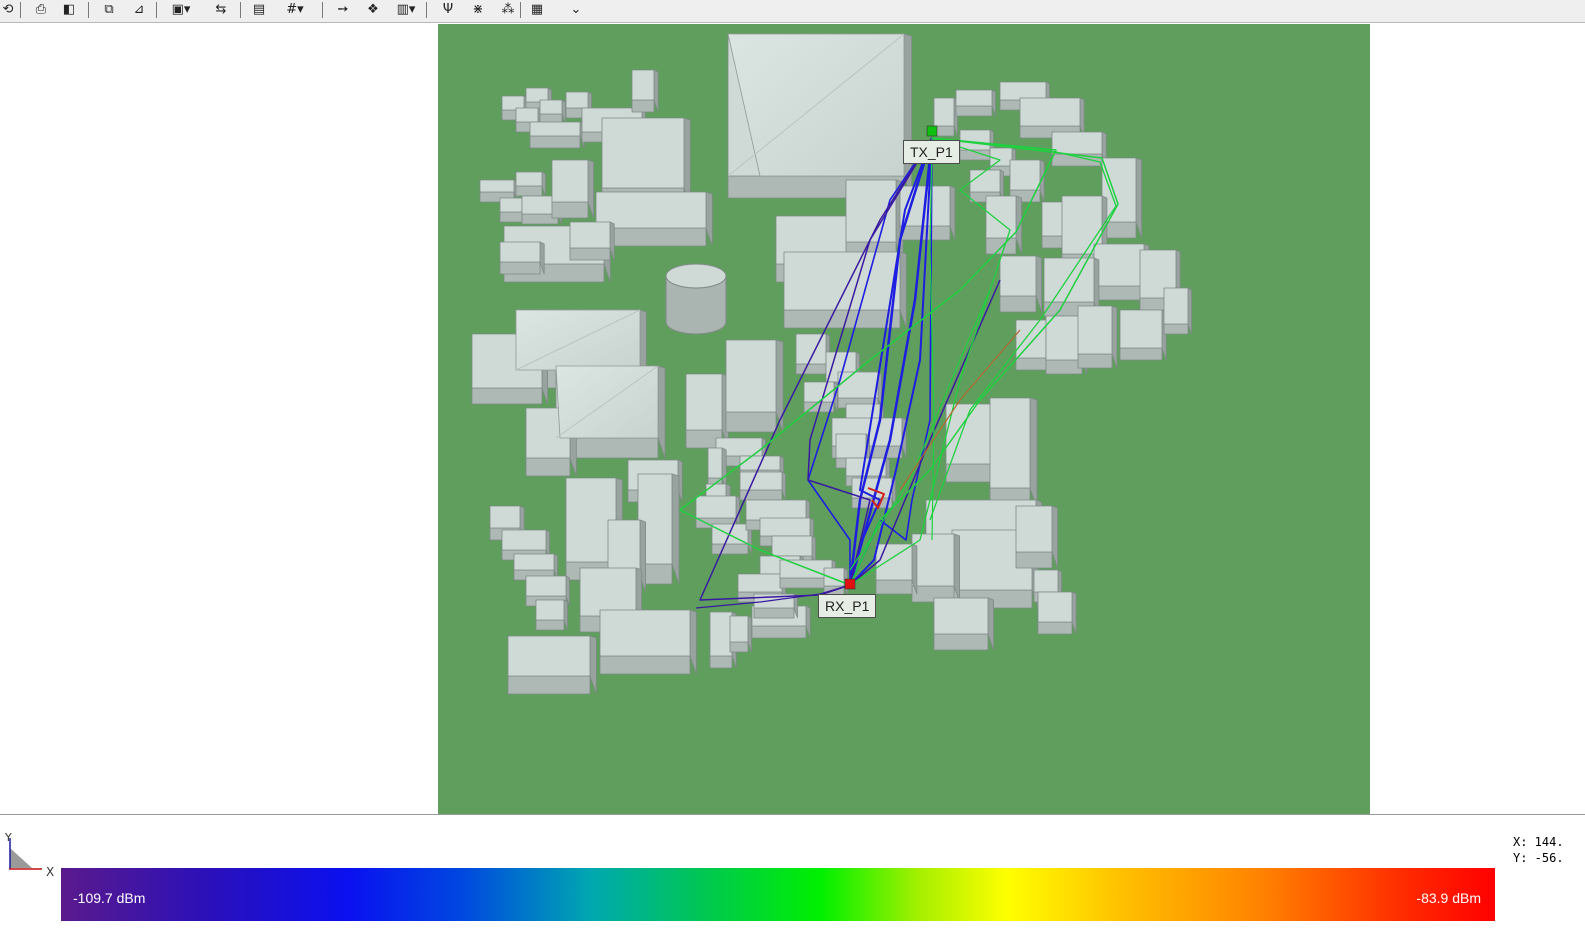  I want to click on ray-filter-icon: Ψ, so click(448, 10).